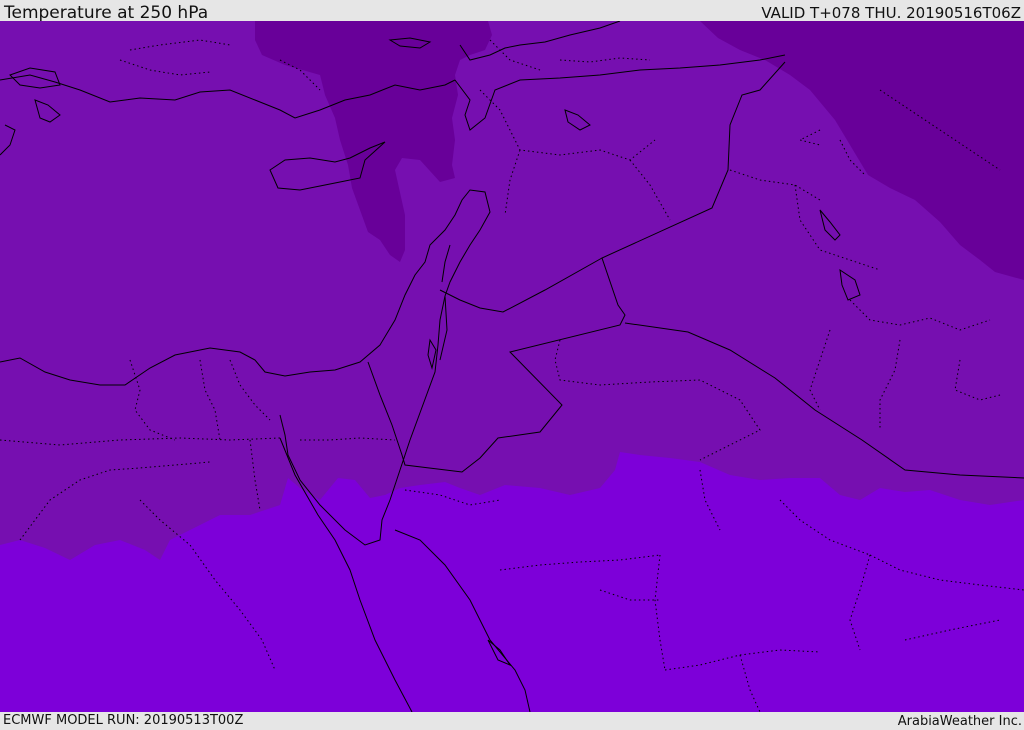 This screenshot has width=1024, height=730. What do you see at coordinates (959, 721) in the screenshot?
I see `credit-label: ArabiaWeather Inc.` at bounding box center [959, 721].